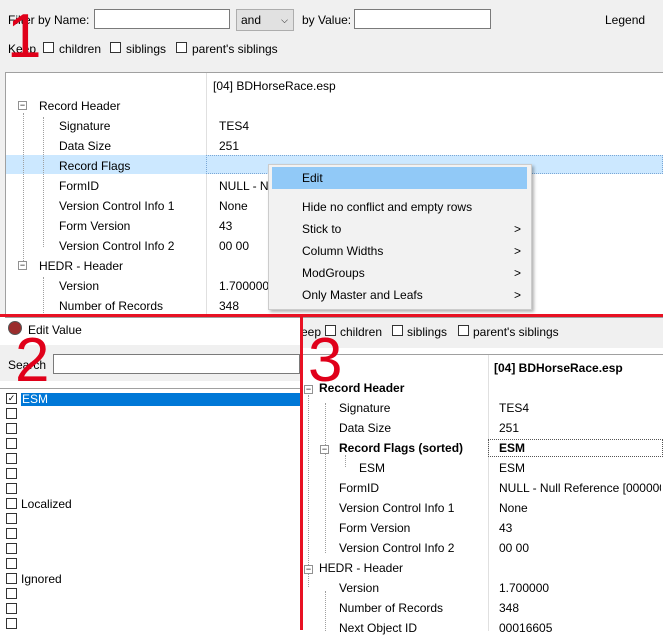 Image resolution: width=663 pixels, height=638 pixels. I want to click on annotation-number-1: 1, so click(24, 36).